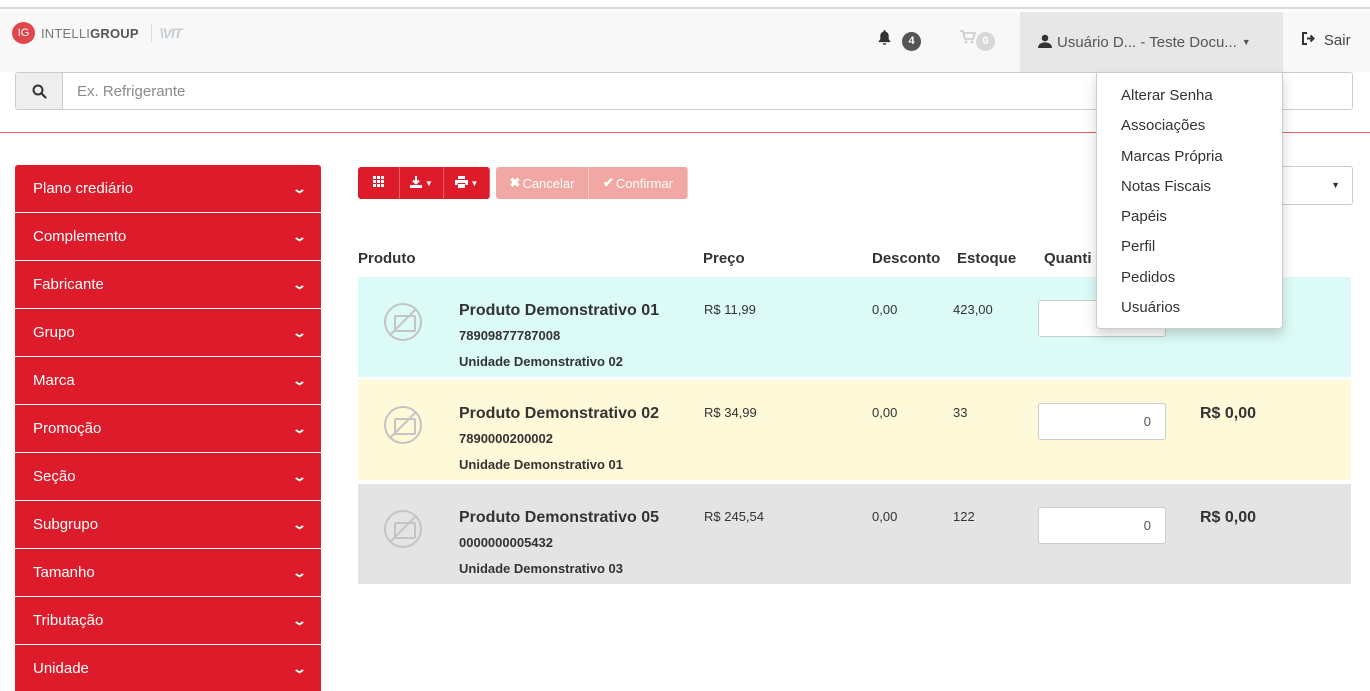  I want to click on grid-view-button, so click(379, 183).